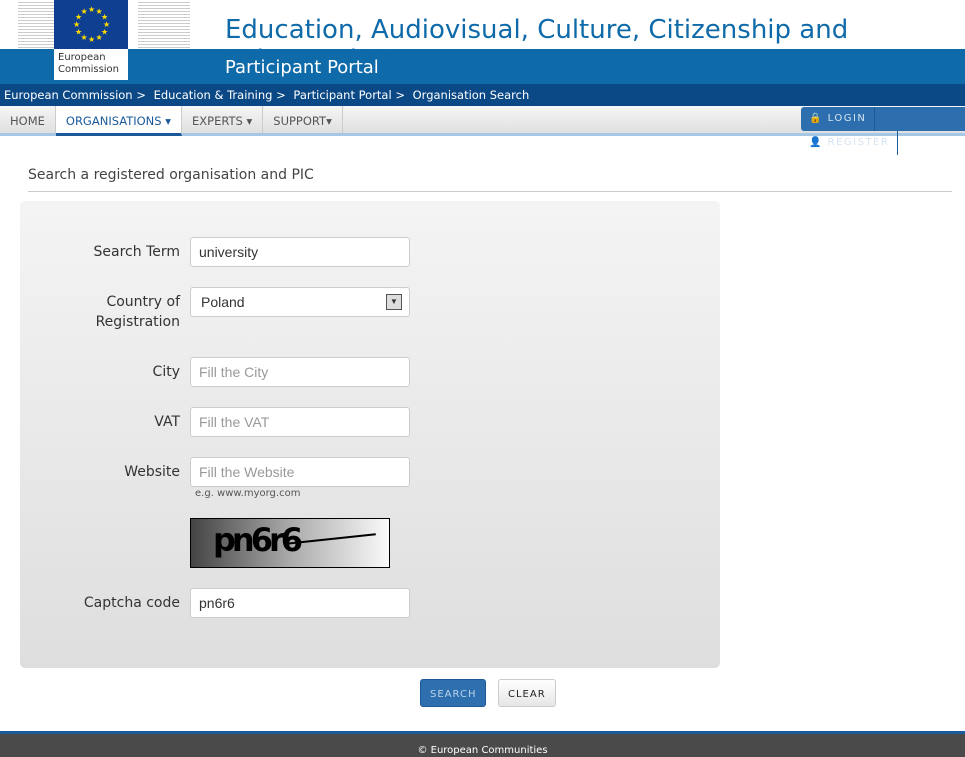  What do you see at coordinates (300, 302) in the screenshot?
I see `country-select: Poland ▼` at bounding box center [300, 302].